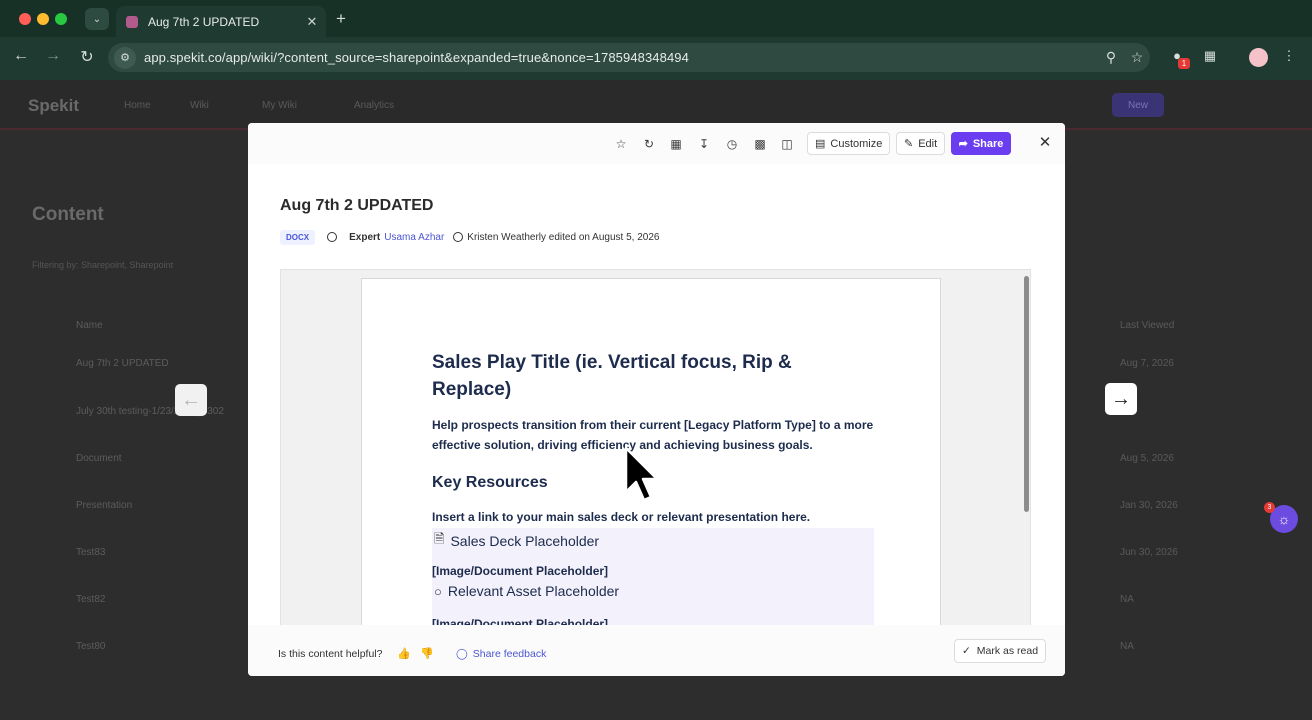  I want to click on table-row: Test83, so click(90, 552).